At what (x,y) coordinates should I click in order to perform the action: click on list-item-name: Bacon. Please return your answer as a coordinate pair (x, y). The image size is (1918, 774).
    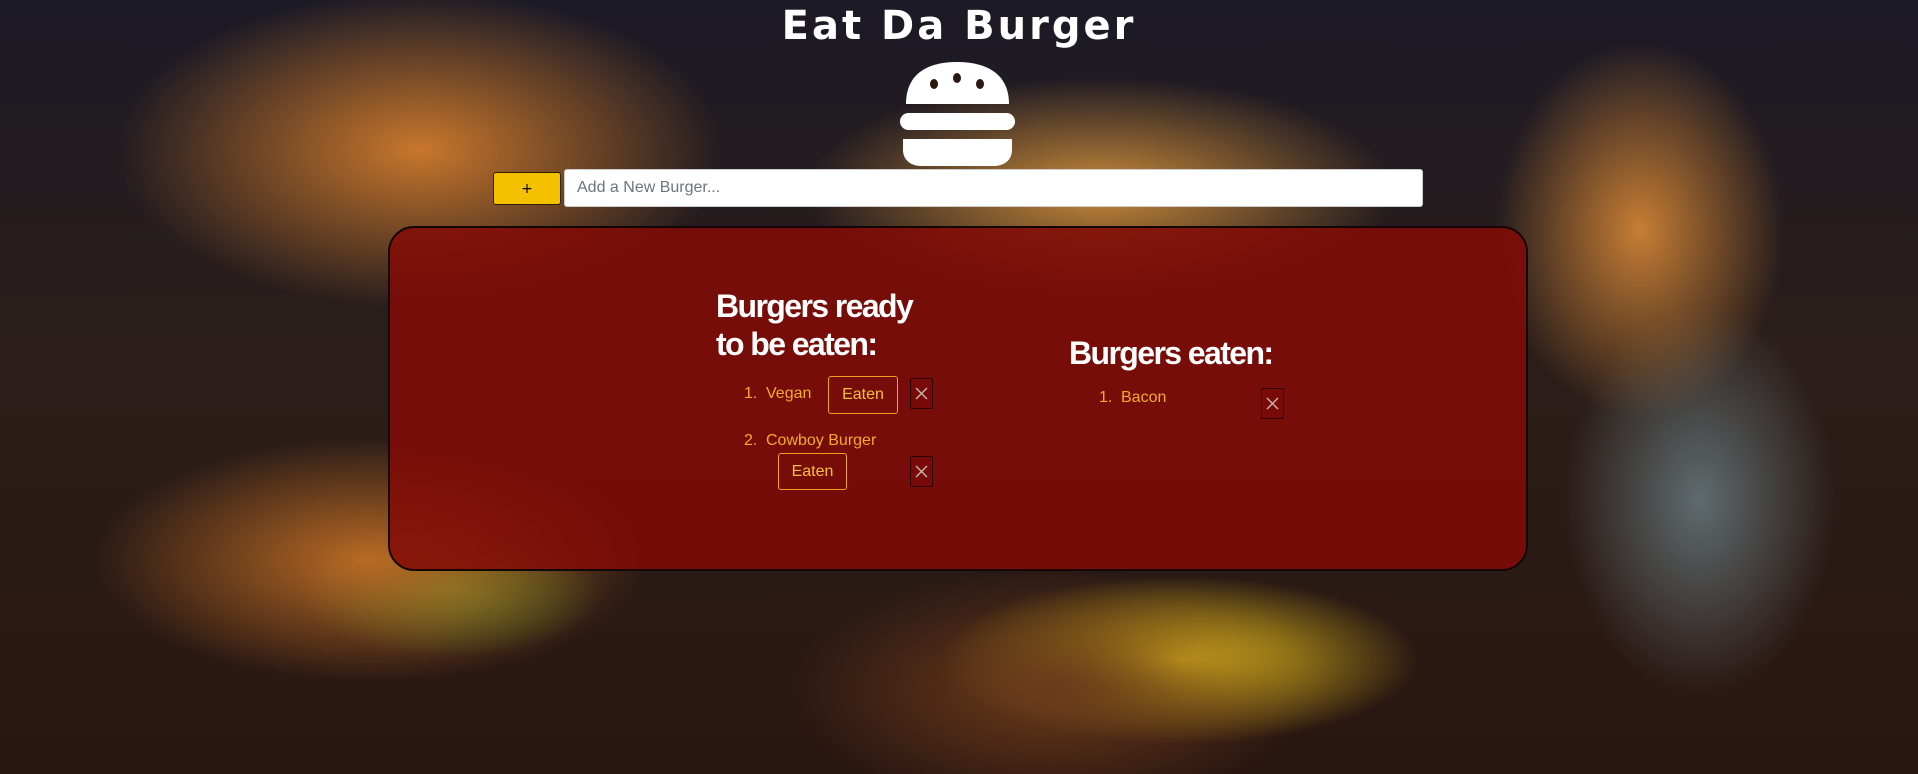
    Looking at the image, I should click on (1144, 397).